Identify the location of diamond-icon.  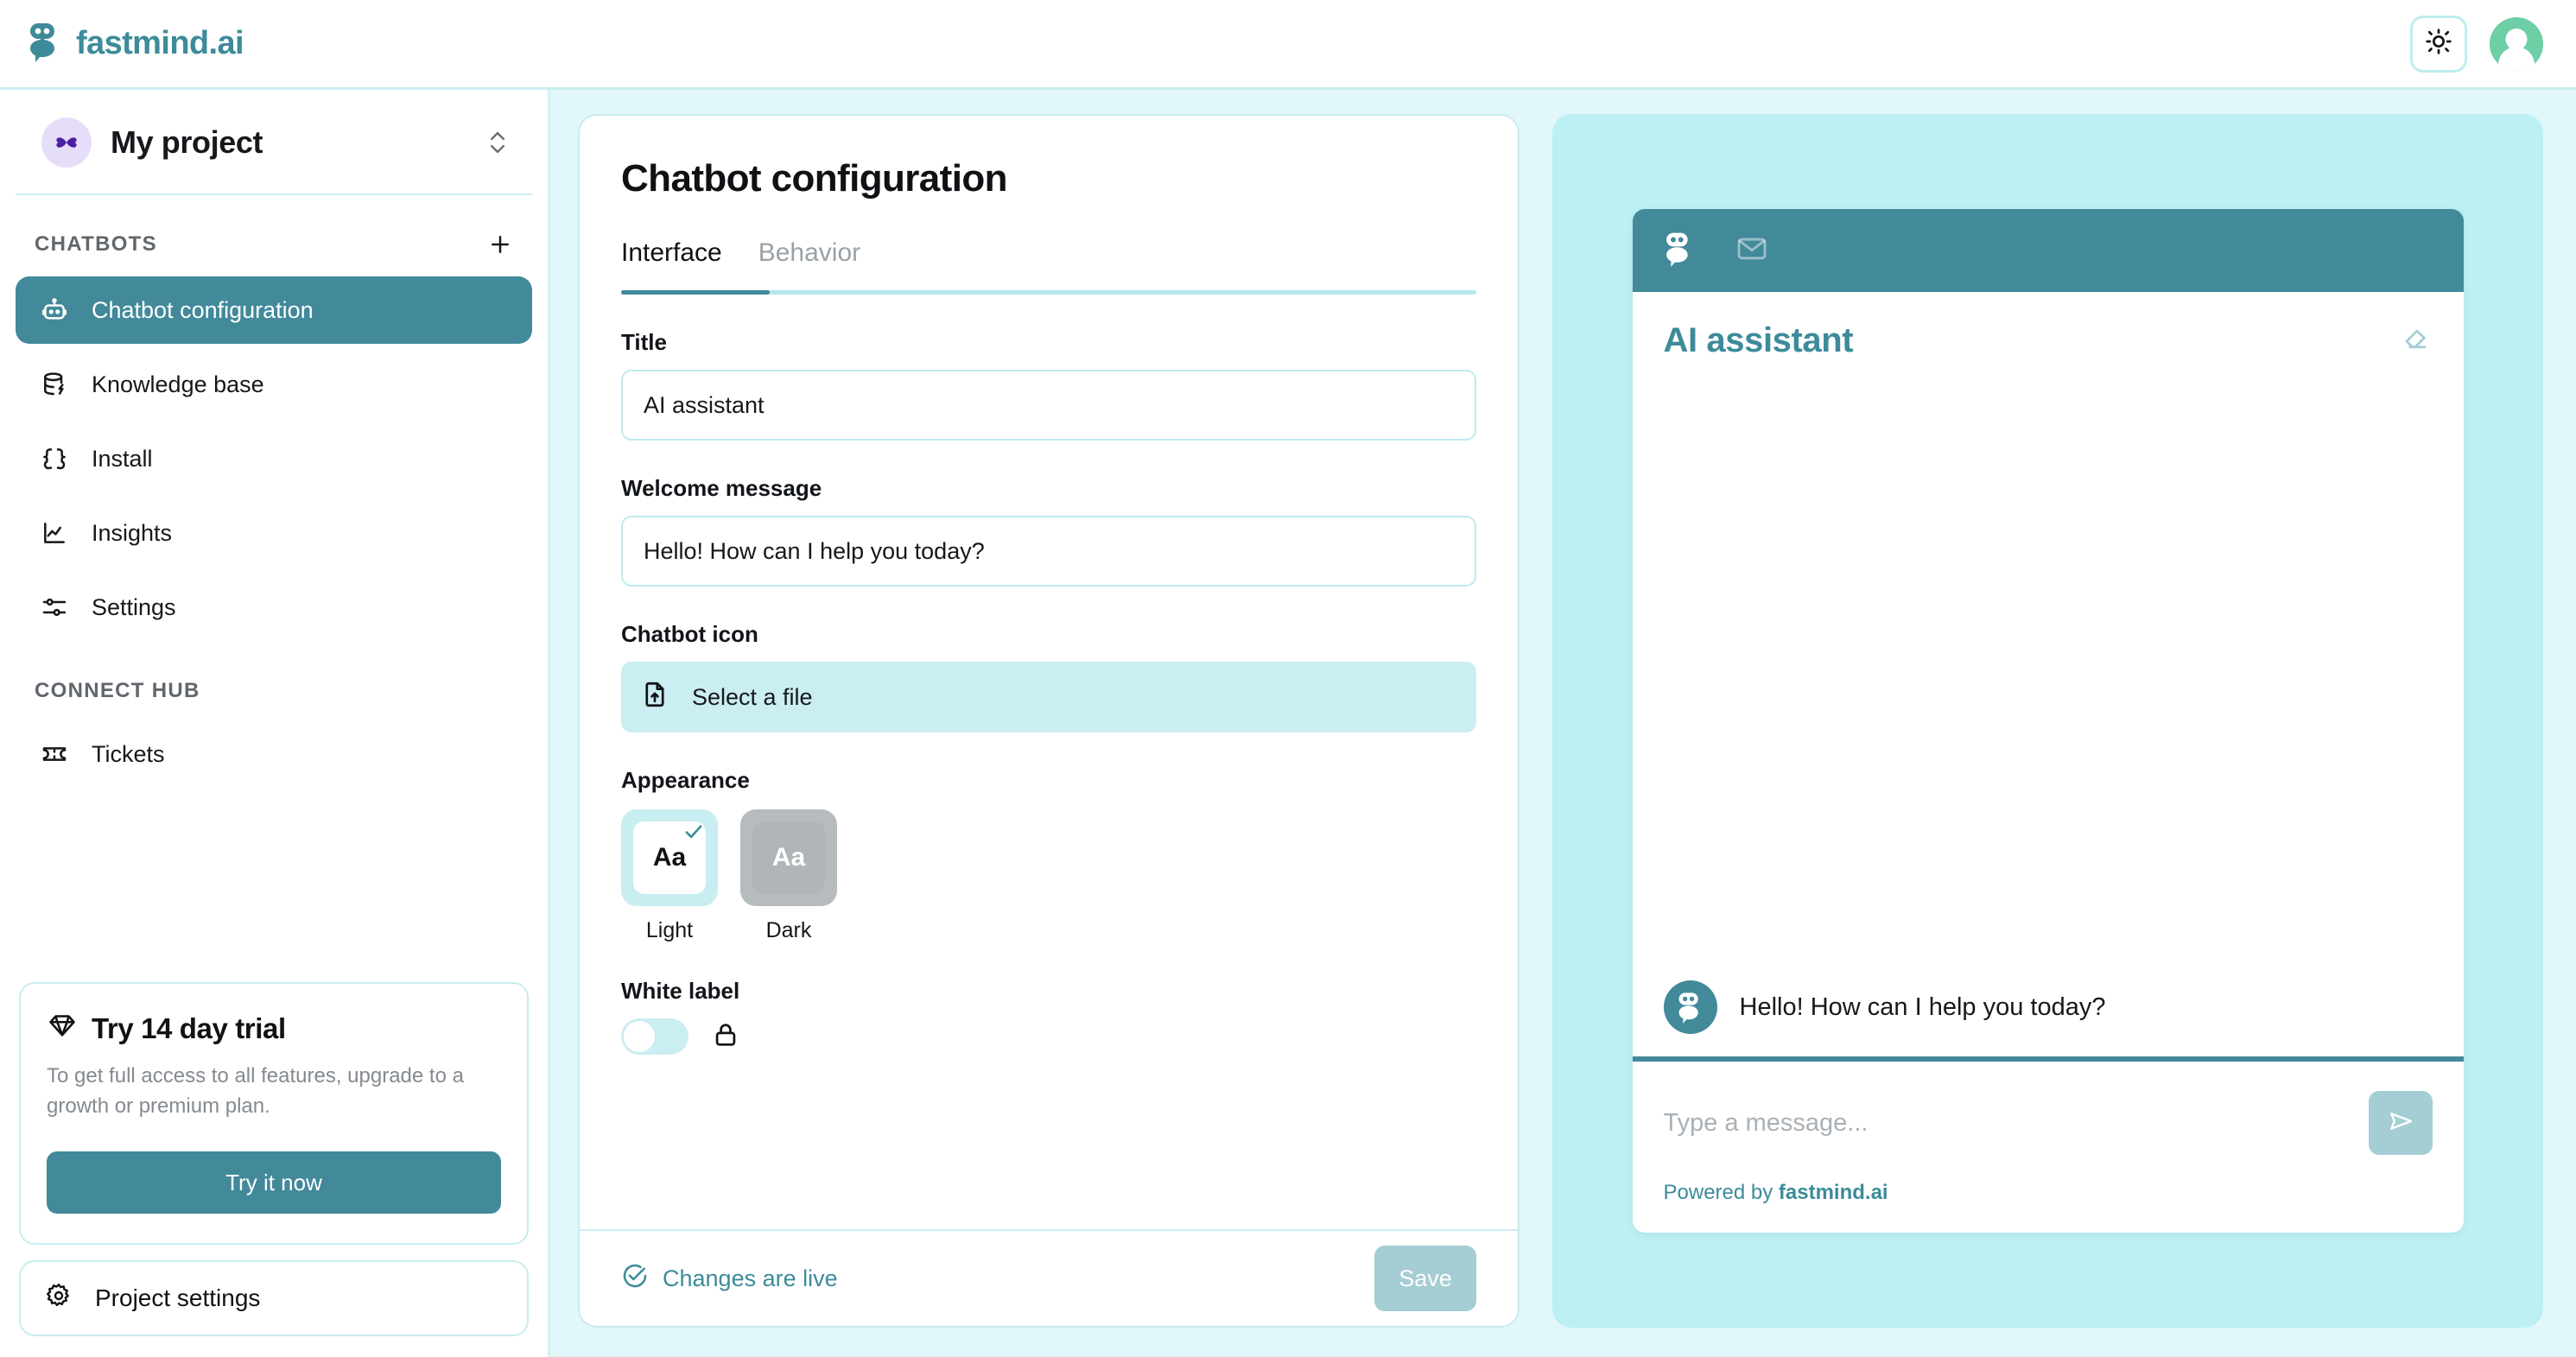
(62, 1029).